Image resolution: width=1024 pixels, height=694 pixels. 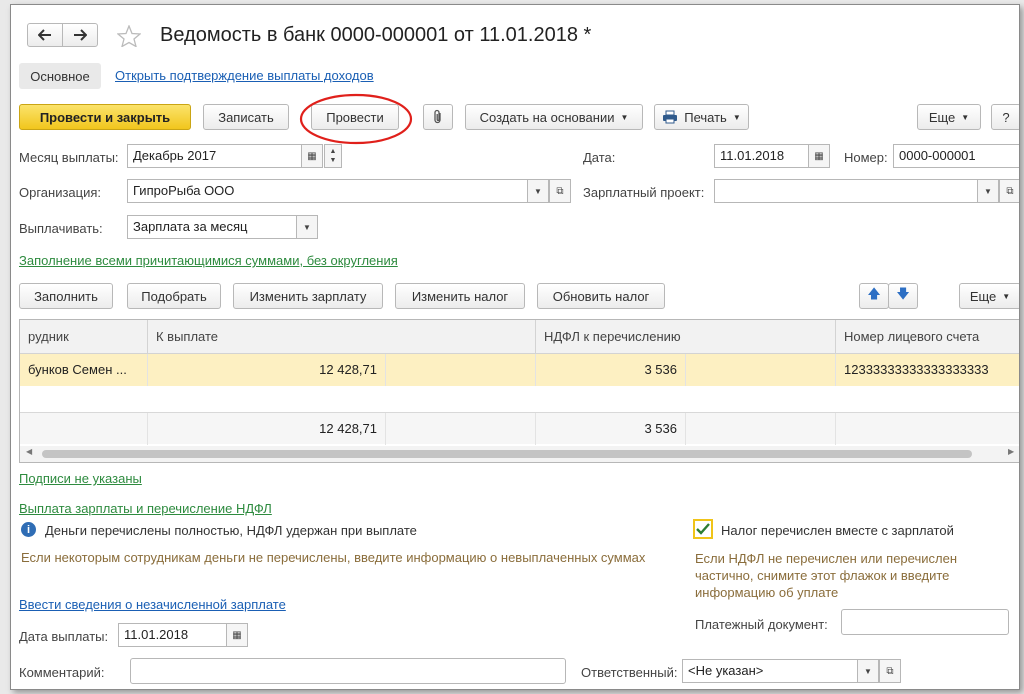 I want to click on horizontal-scrollbar: ◀ ▶, so click(x=519, y=454).